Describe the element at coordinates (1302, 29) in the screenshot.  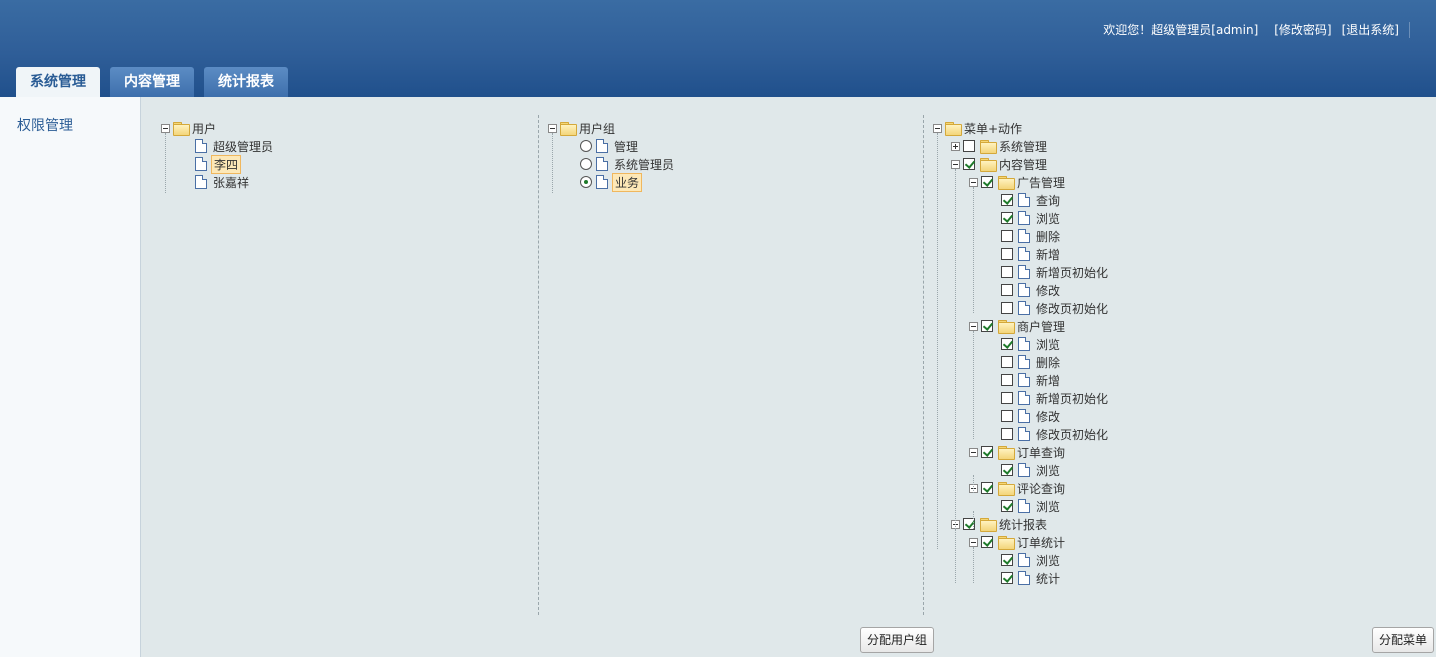
I see `change-password-link: [修改密码]` at that location.